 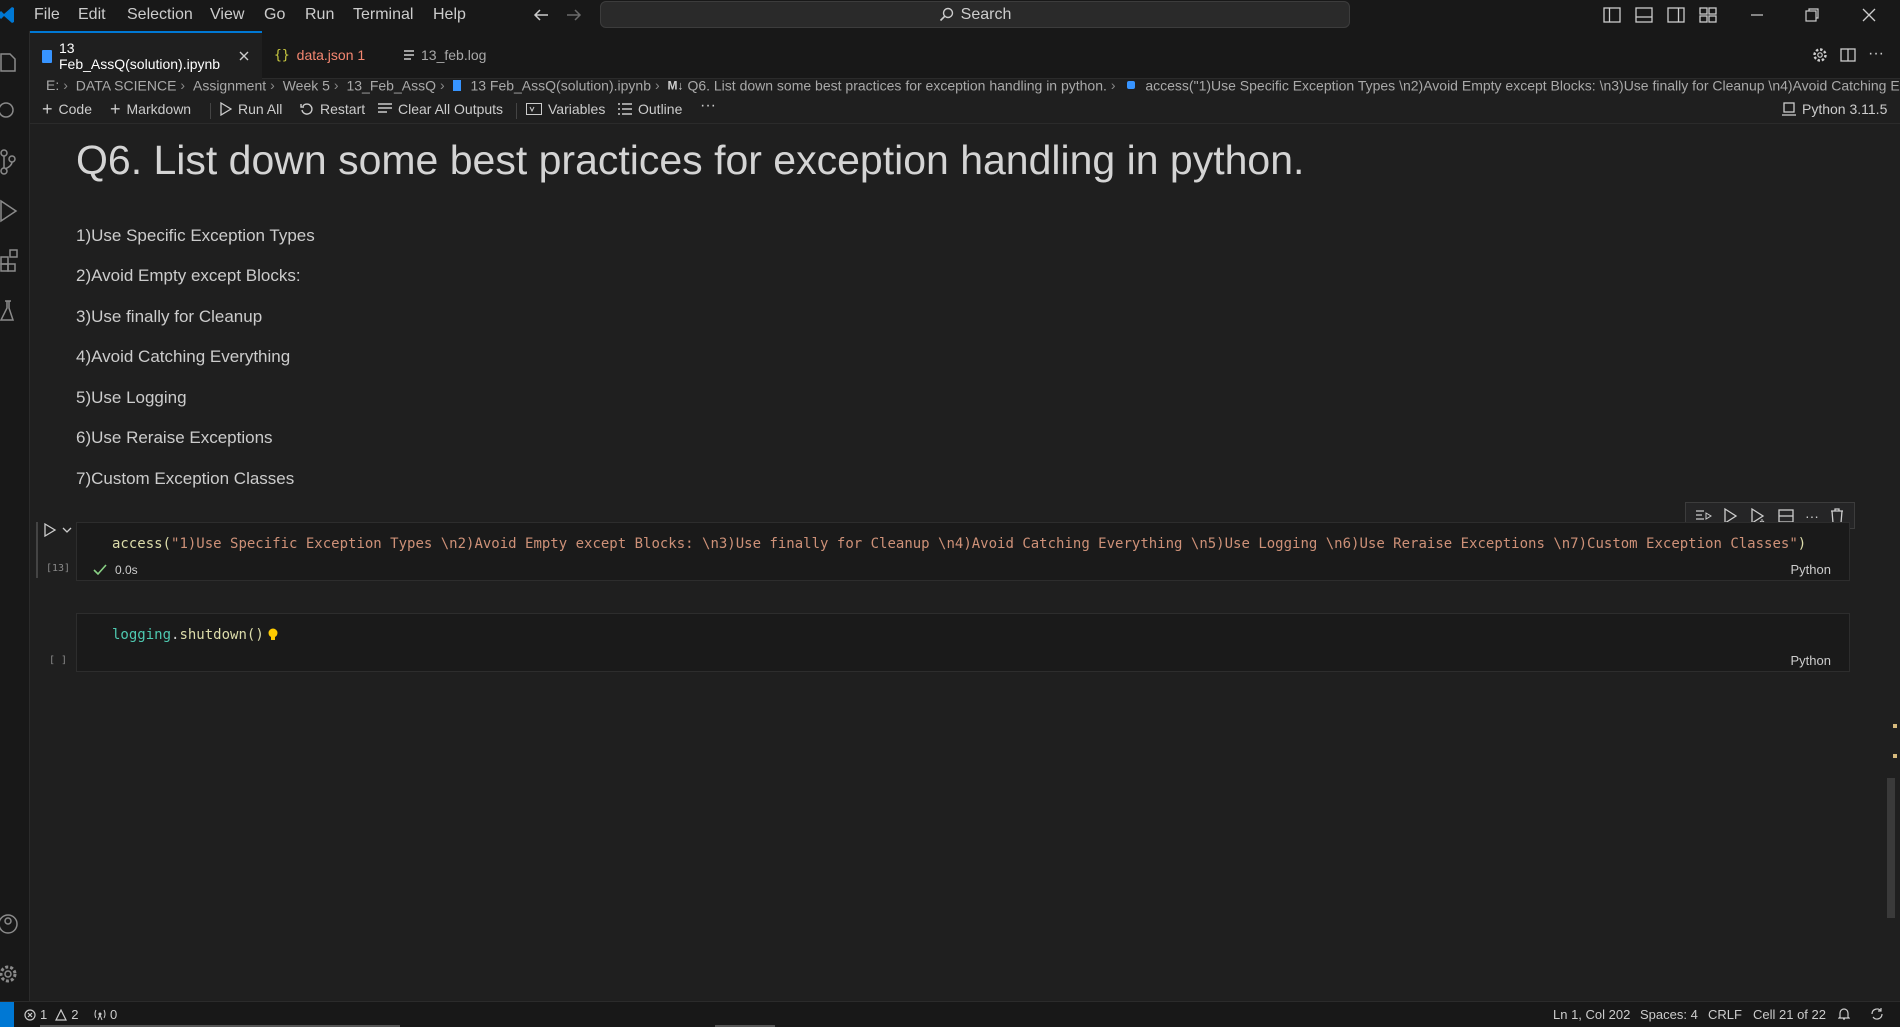 What do you see at coordinates (1612, 15) in the screenshot?
I see `toggle-primary-sidebar-icon` at bounding box center [1612, 15].